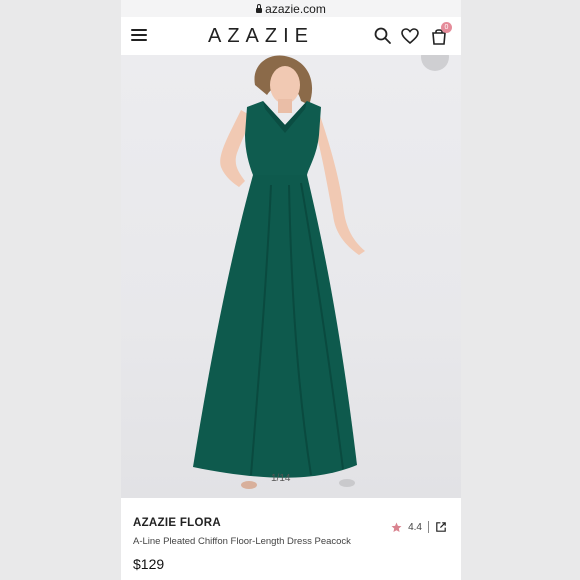  I want to click on rating-area: 4.4, so click(419, 527).